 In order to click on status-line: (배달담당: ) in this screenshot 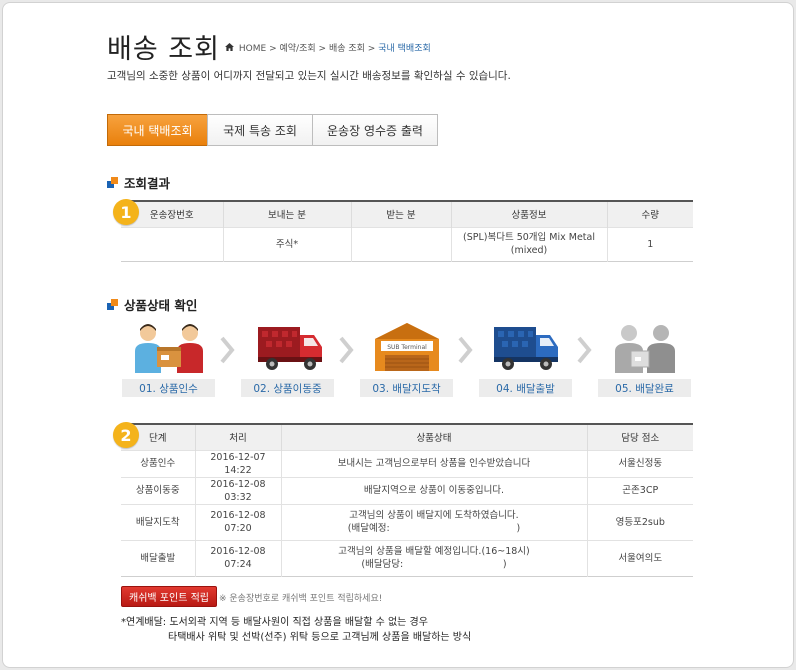, I will do `click(434, 564)`.